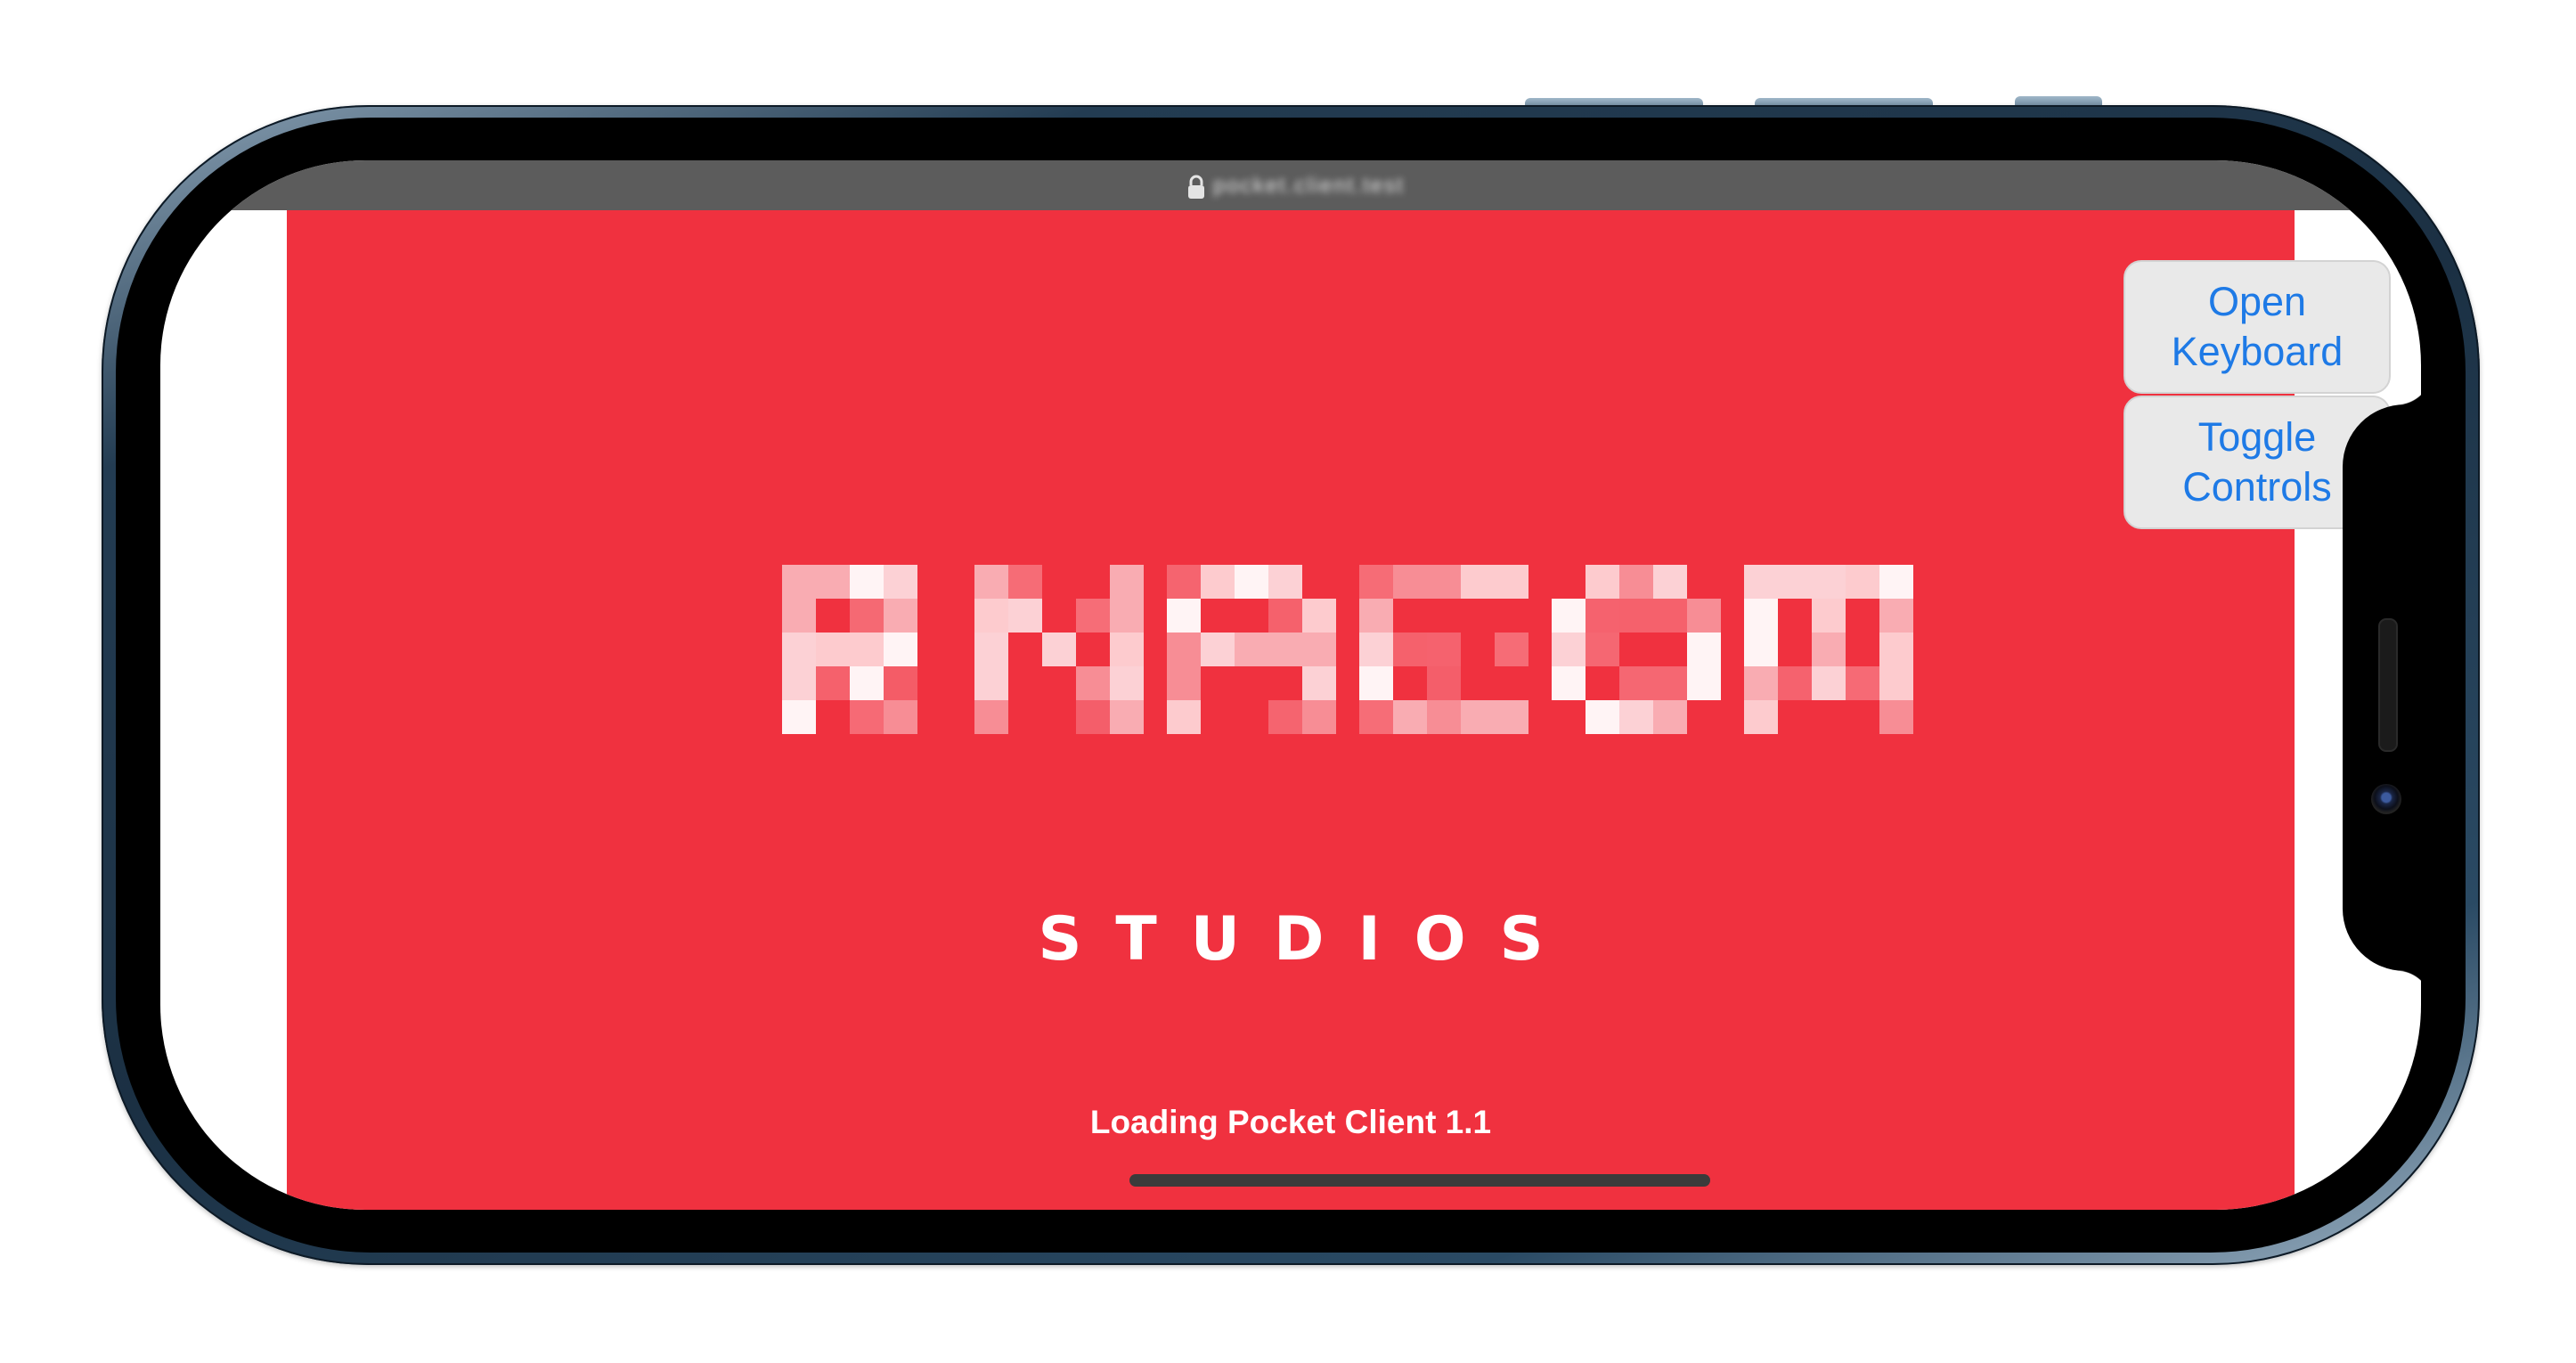 The image size is (2576, 1363). What do you see at coordinates (2388, 685) in the screenshot?
I see `earpiece-speaker` at bounding box center [2388, 685].